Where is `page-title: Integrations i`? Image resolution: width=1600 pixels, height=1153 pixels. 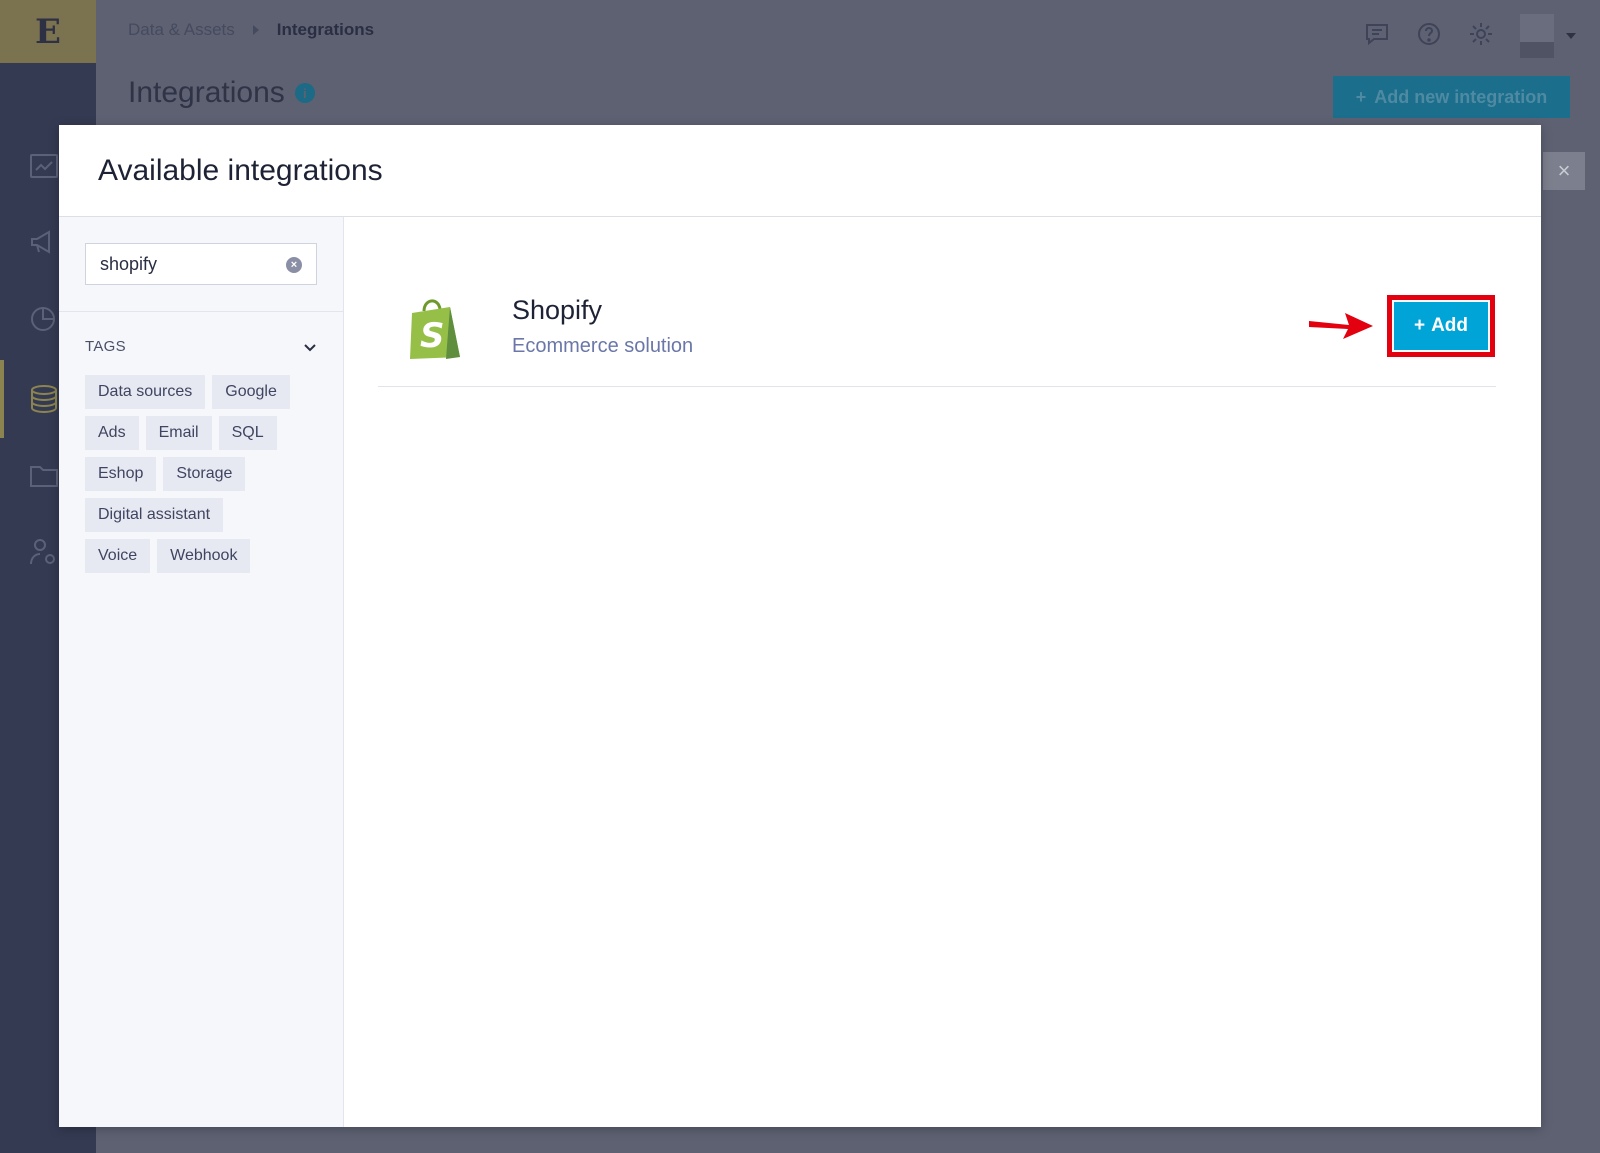 page-title: Integrations i is located at coordinates (221, 93).